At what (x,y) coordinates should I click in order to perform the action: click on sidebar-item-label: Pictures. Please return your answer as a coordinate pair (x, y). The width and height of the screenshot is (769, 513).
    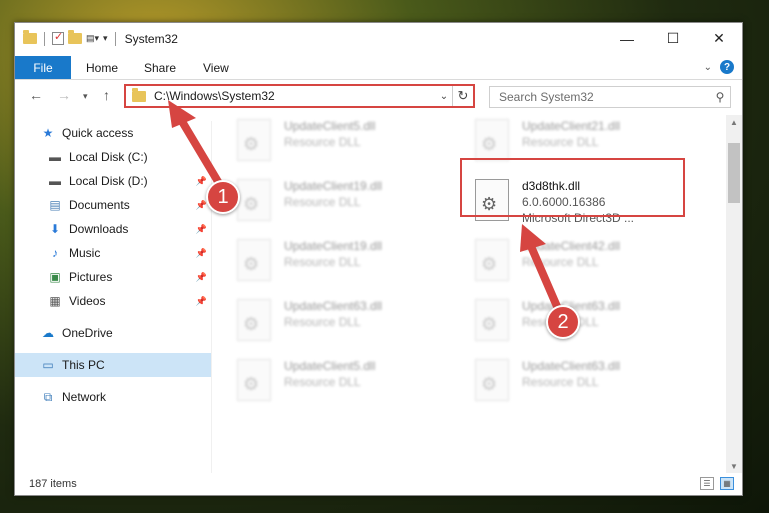
    Looking at the image, I should click on (91, 277).